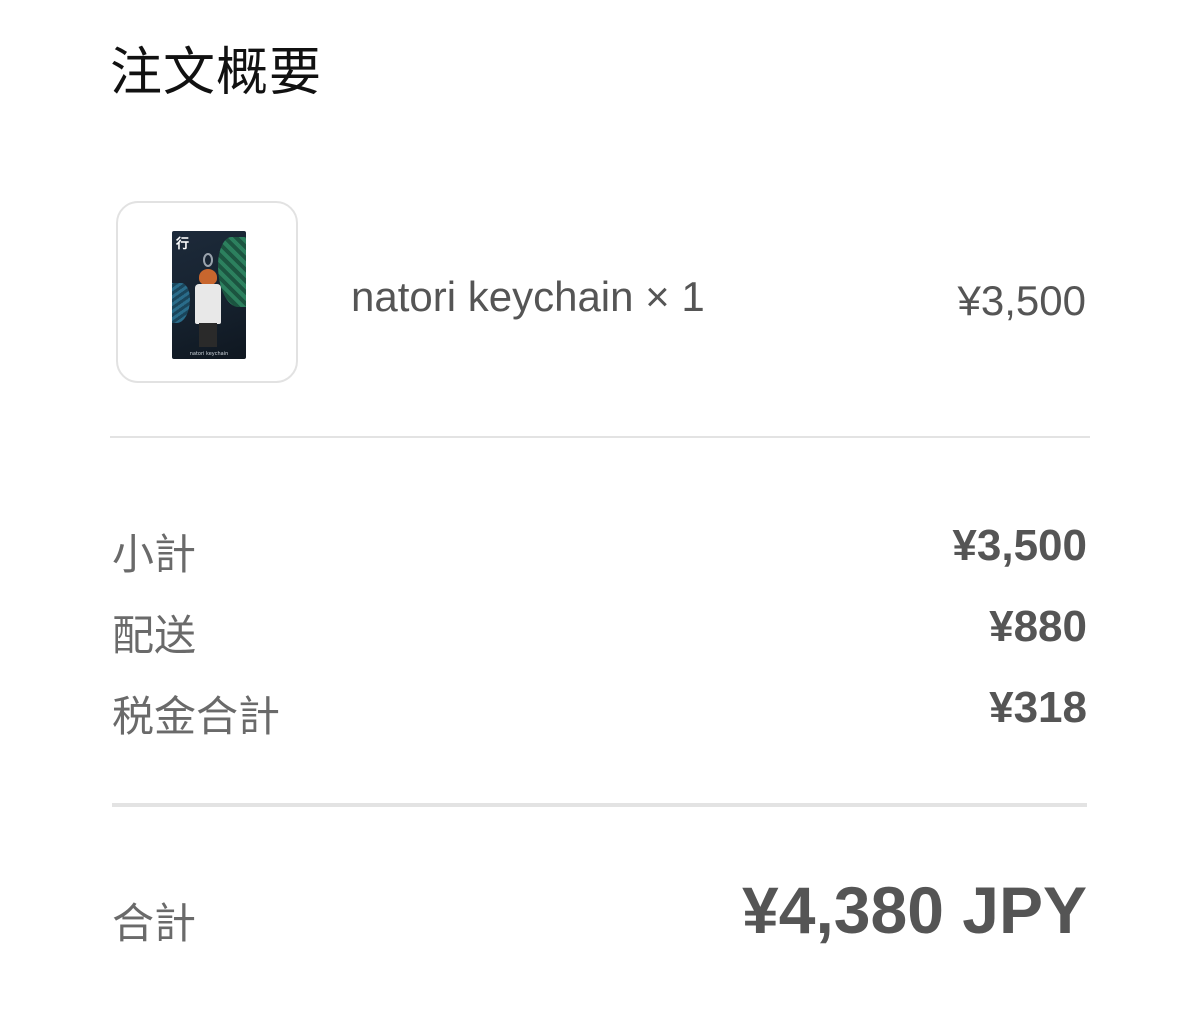 The height and width of the screenshot is (1014, 1200). I want to click on subtotal-row: 小計 ¥3,500, so click(599, 551).